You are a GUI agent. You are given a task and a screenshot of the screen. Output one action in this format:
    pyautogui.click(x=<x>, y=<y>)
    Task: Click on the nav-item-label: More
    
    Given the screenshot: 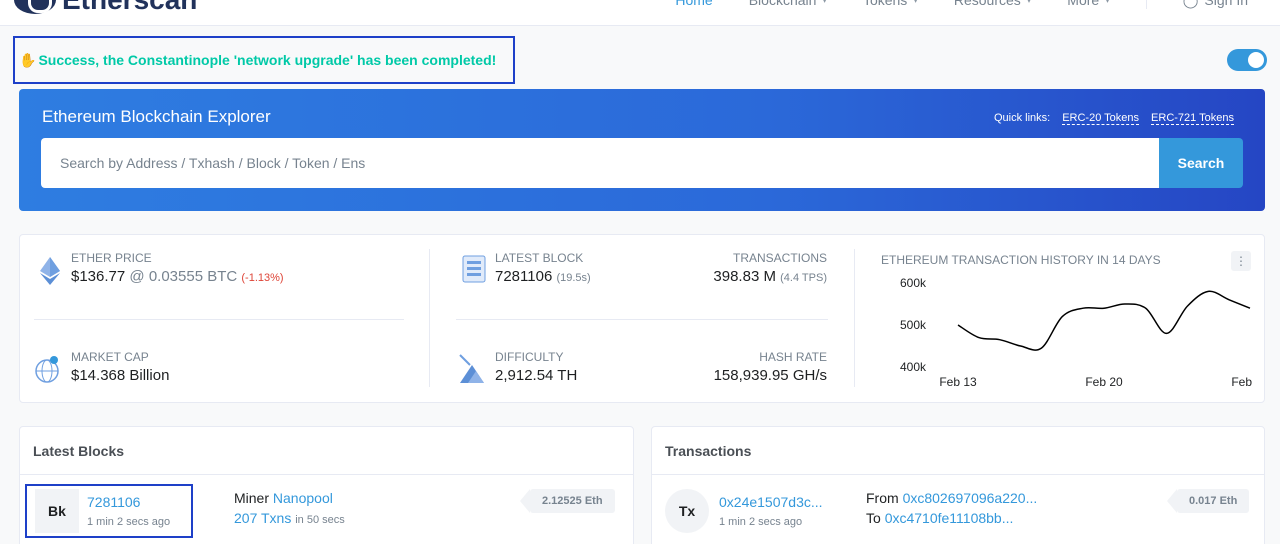 What is the action you would take?
    pyautogui.click(x=1083, y=4)
    